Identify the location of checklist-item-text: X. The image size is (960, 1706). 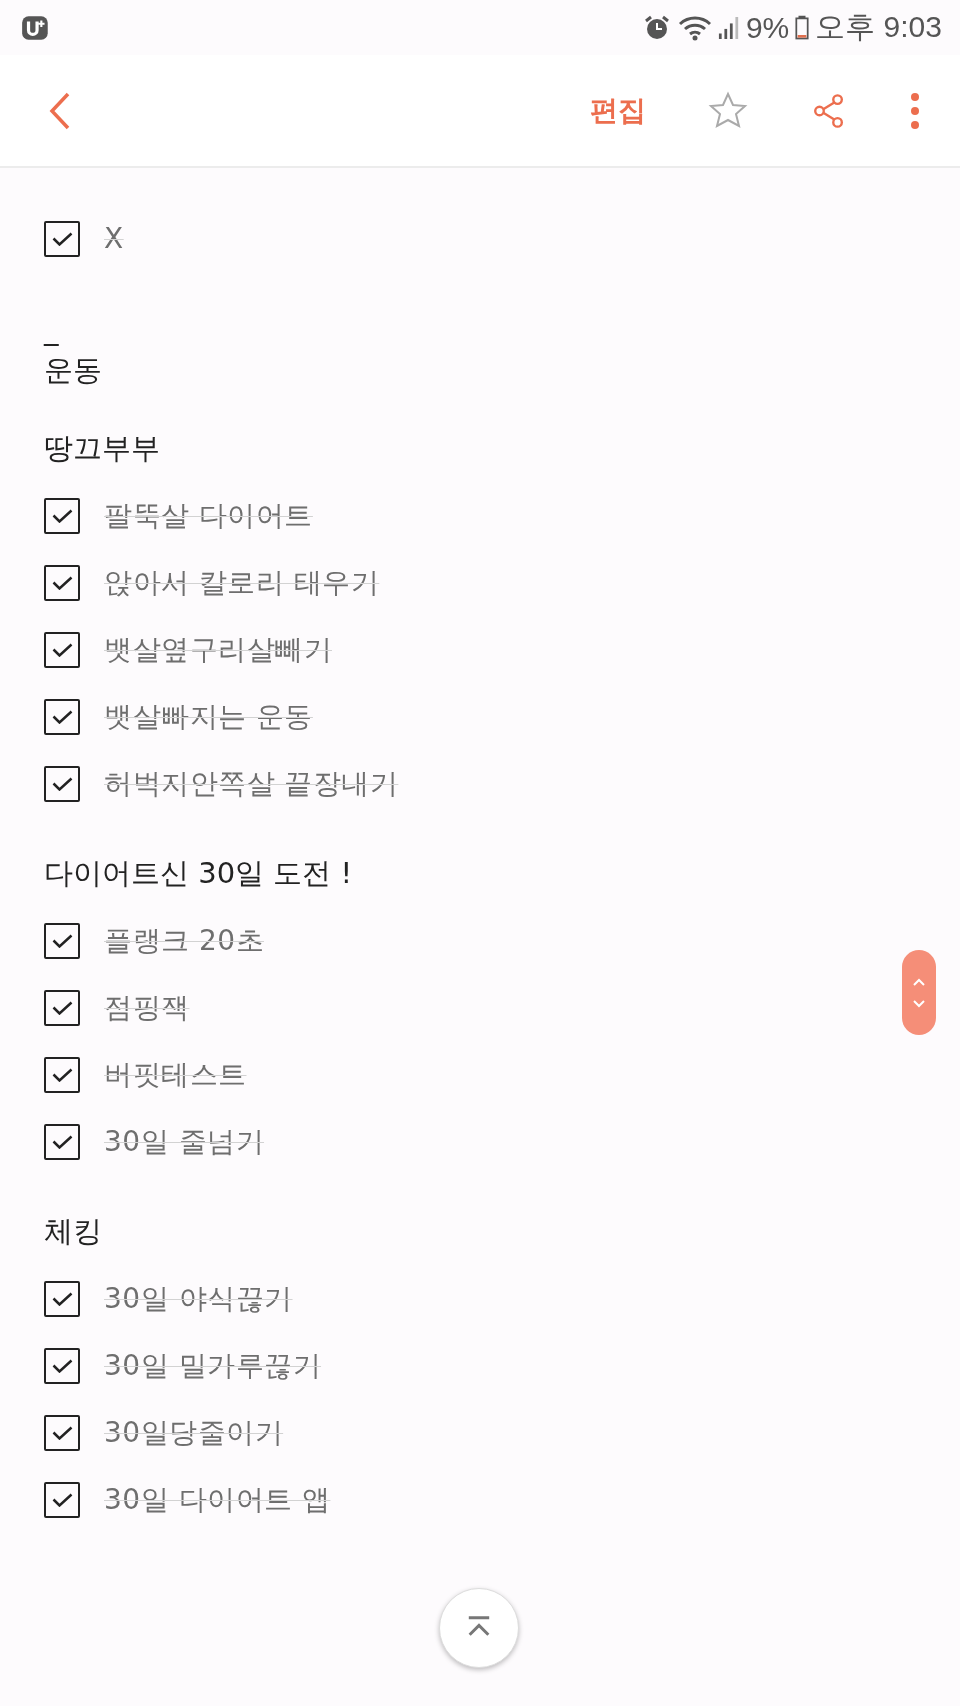
(114, 238).